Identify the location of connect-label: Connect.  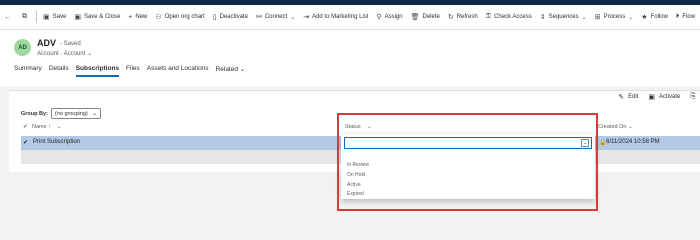
(276, 17).